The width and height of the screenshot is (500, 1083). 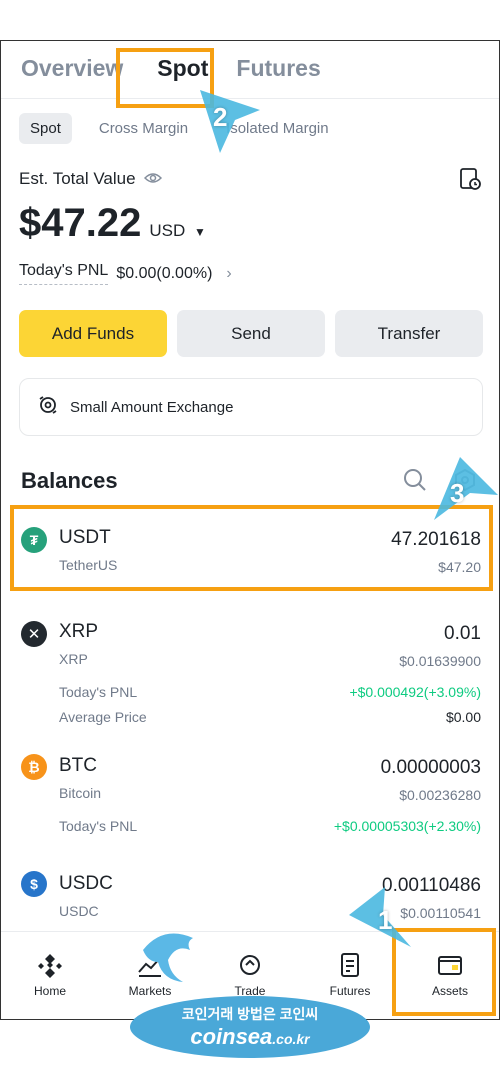 I want to click on coinsea-watermark: 코인거래 방법은 코인씨 coinsea.co.kr, so click(x=250, y=1027).